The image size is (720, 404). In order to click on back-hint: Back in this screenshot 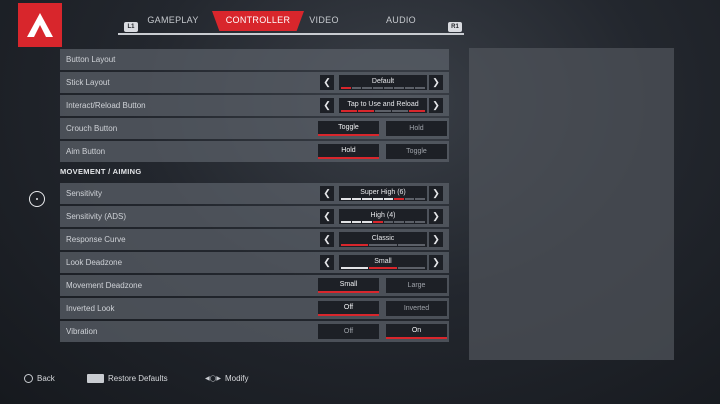, I will do `click(39, 378)`.